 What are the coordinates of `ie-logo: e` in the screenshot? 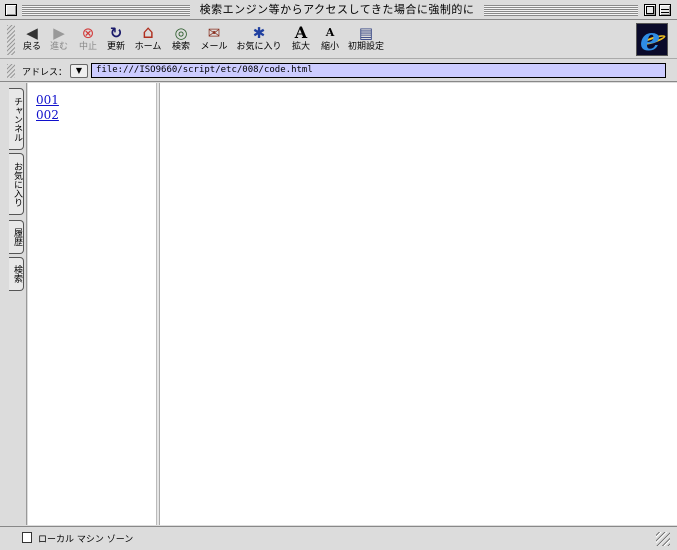 It's located at (652, 39).